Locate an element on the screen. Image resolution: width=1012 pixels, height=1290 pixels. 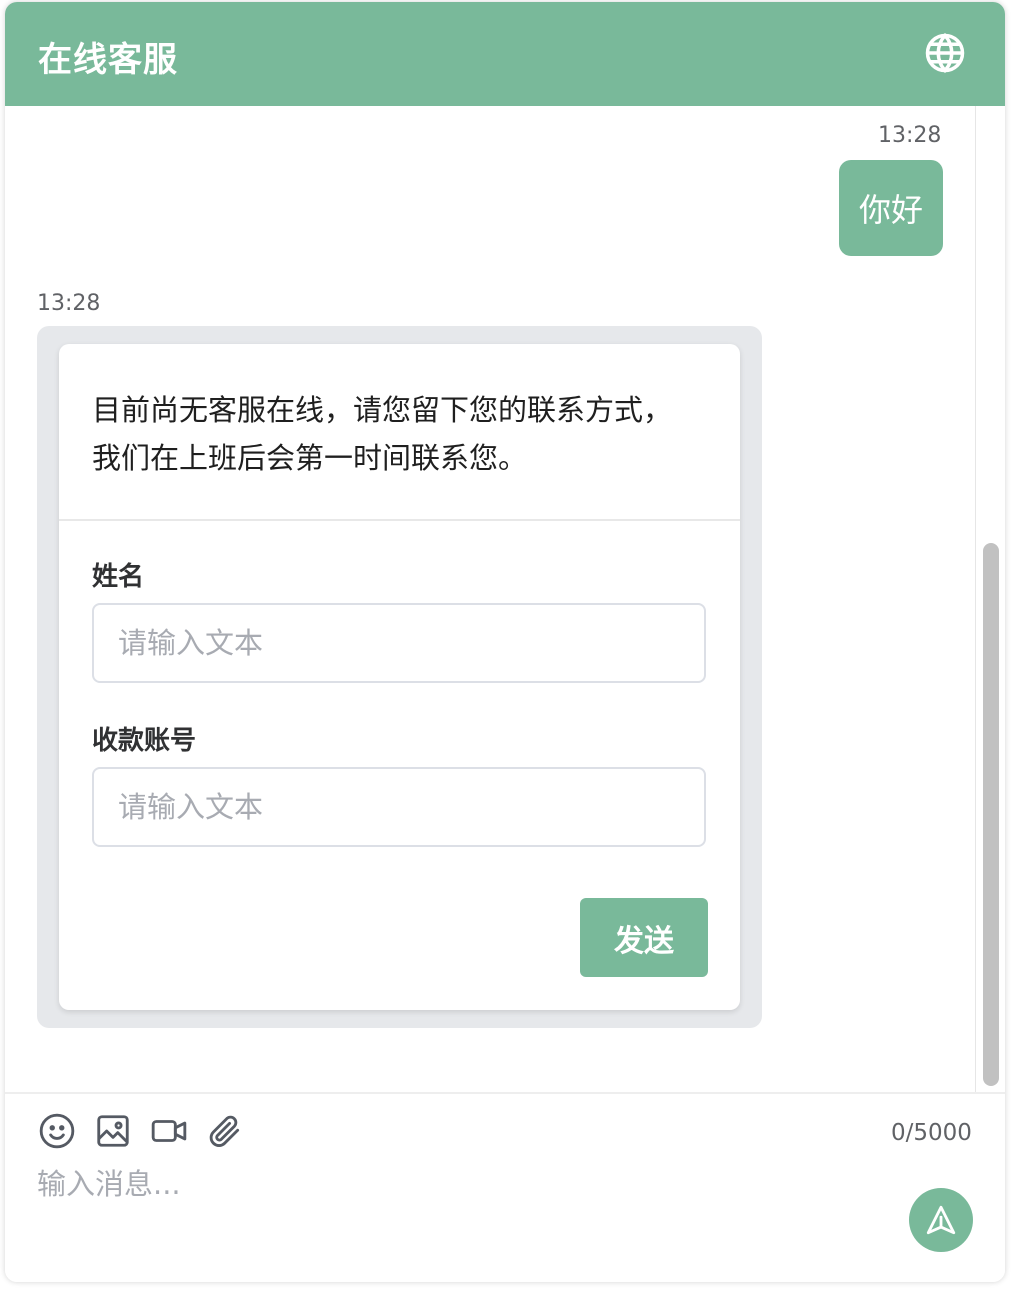
send-icon is located at coordinates (941, 1220).